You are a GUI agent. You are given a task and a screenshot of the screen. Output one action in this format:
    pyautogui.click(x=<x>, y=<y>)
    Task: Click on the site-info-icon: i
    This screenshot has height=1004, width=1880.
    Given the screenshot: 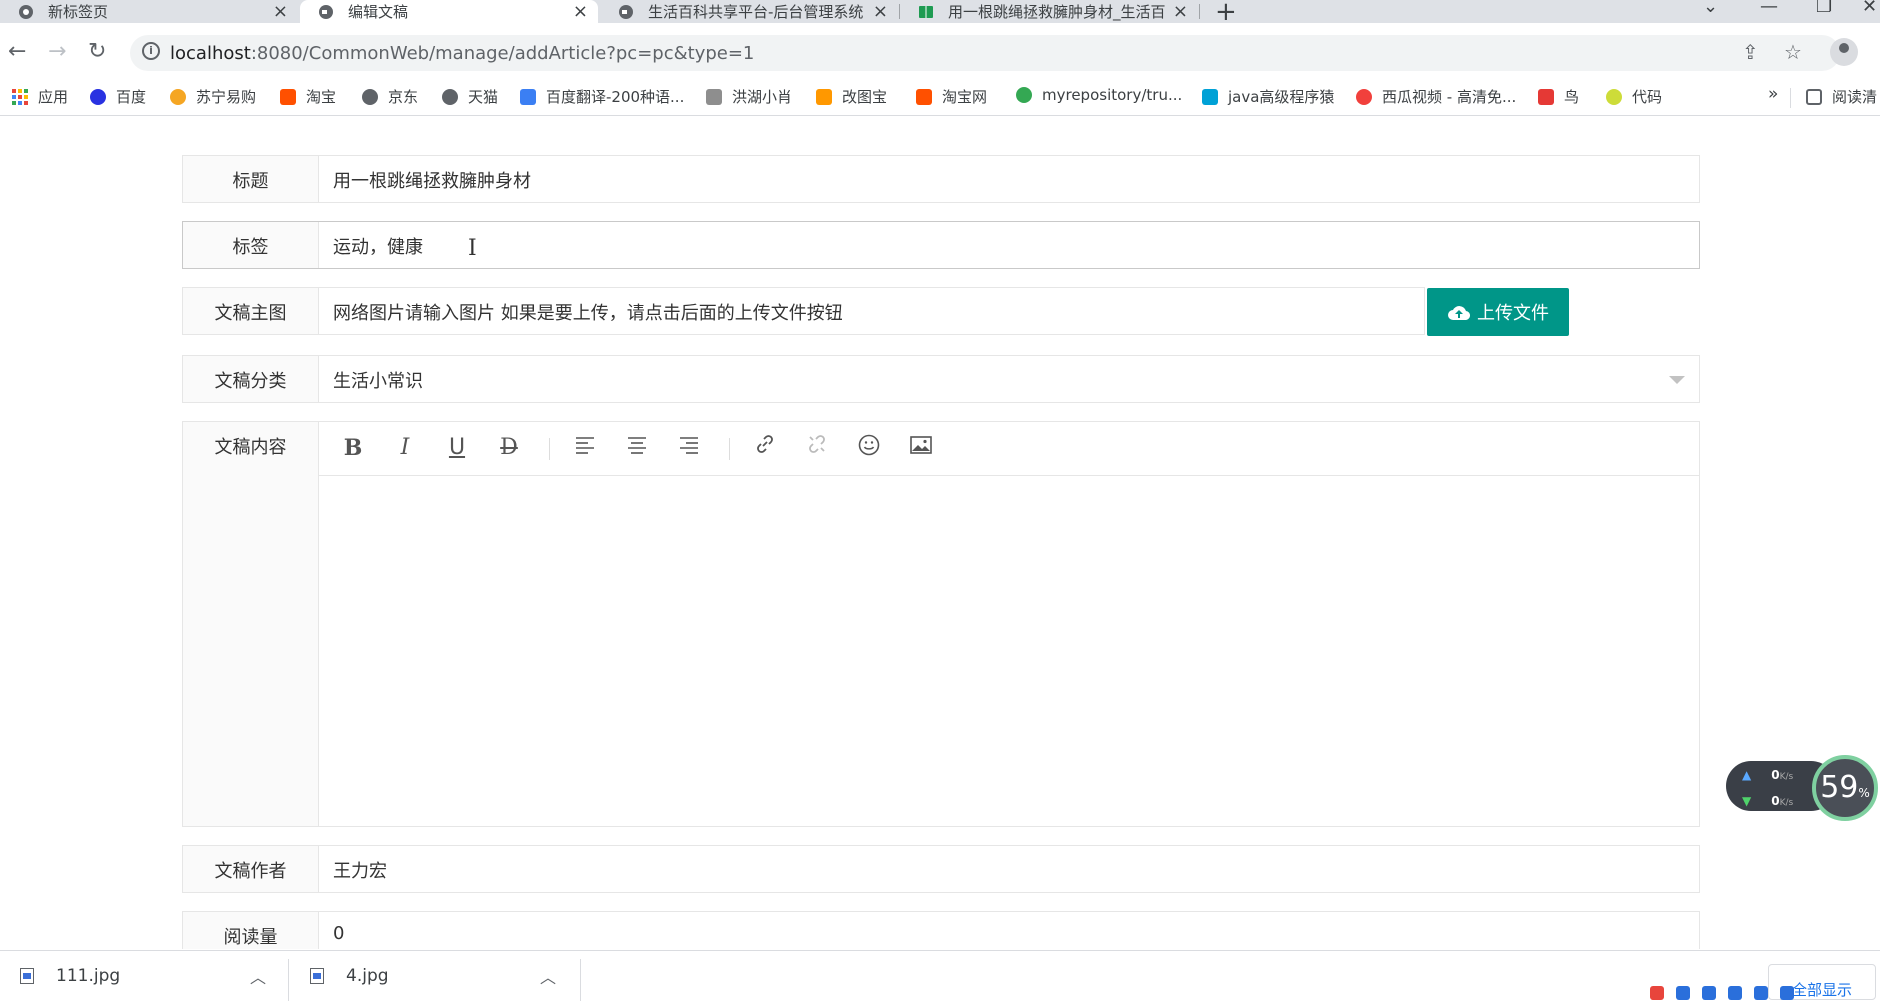 What is the action you would take?
    pyautogui.click(x=151, y=51)
    